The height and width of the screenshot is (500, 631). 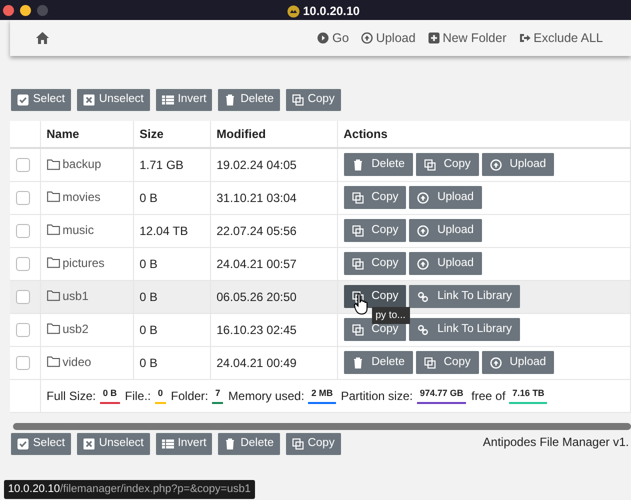 I want to click on summary-label: free of, so click(x=488, y=396).